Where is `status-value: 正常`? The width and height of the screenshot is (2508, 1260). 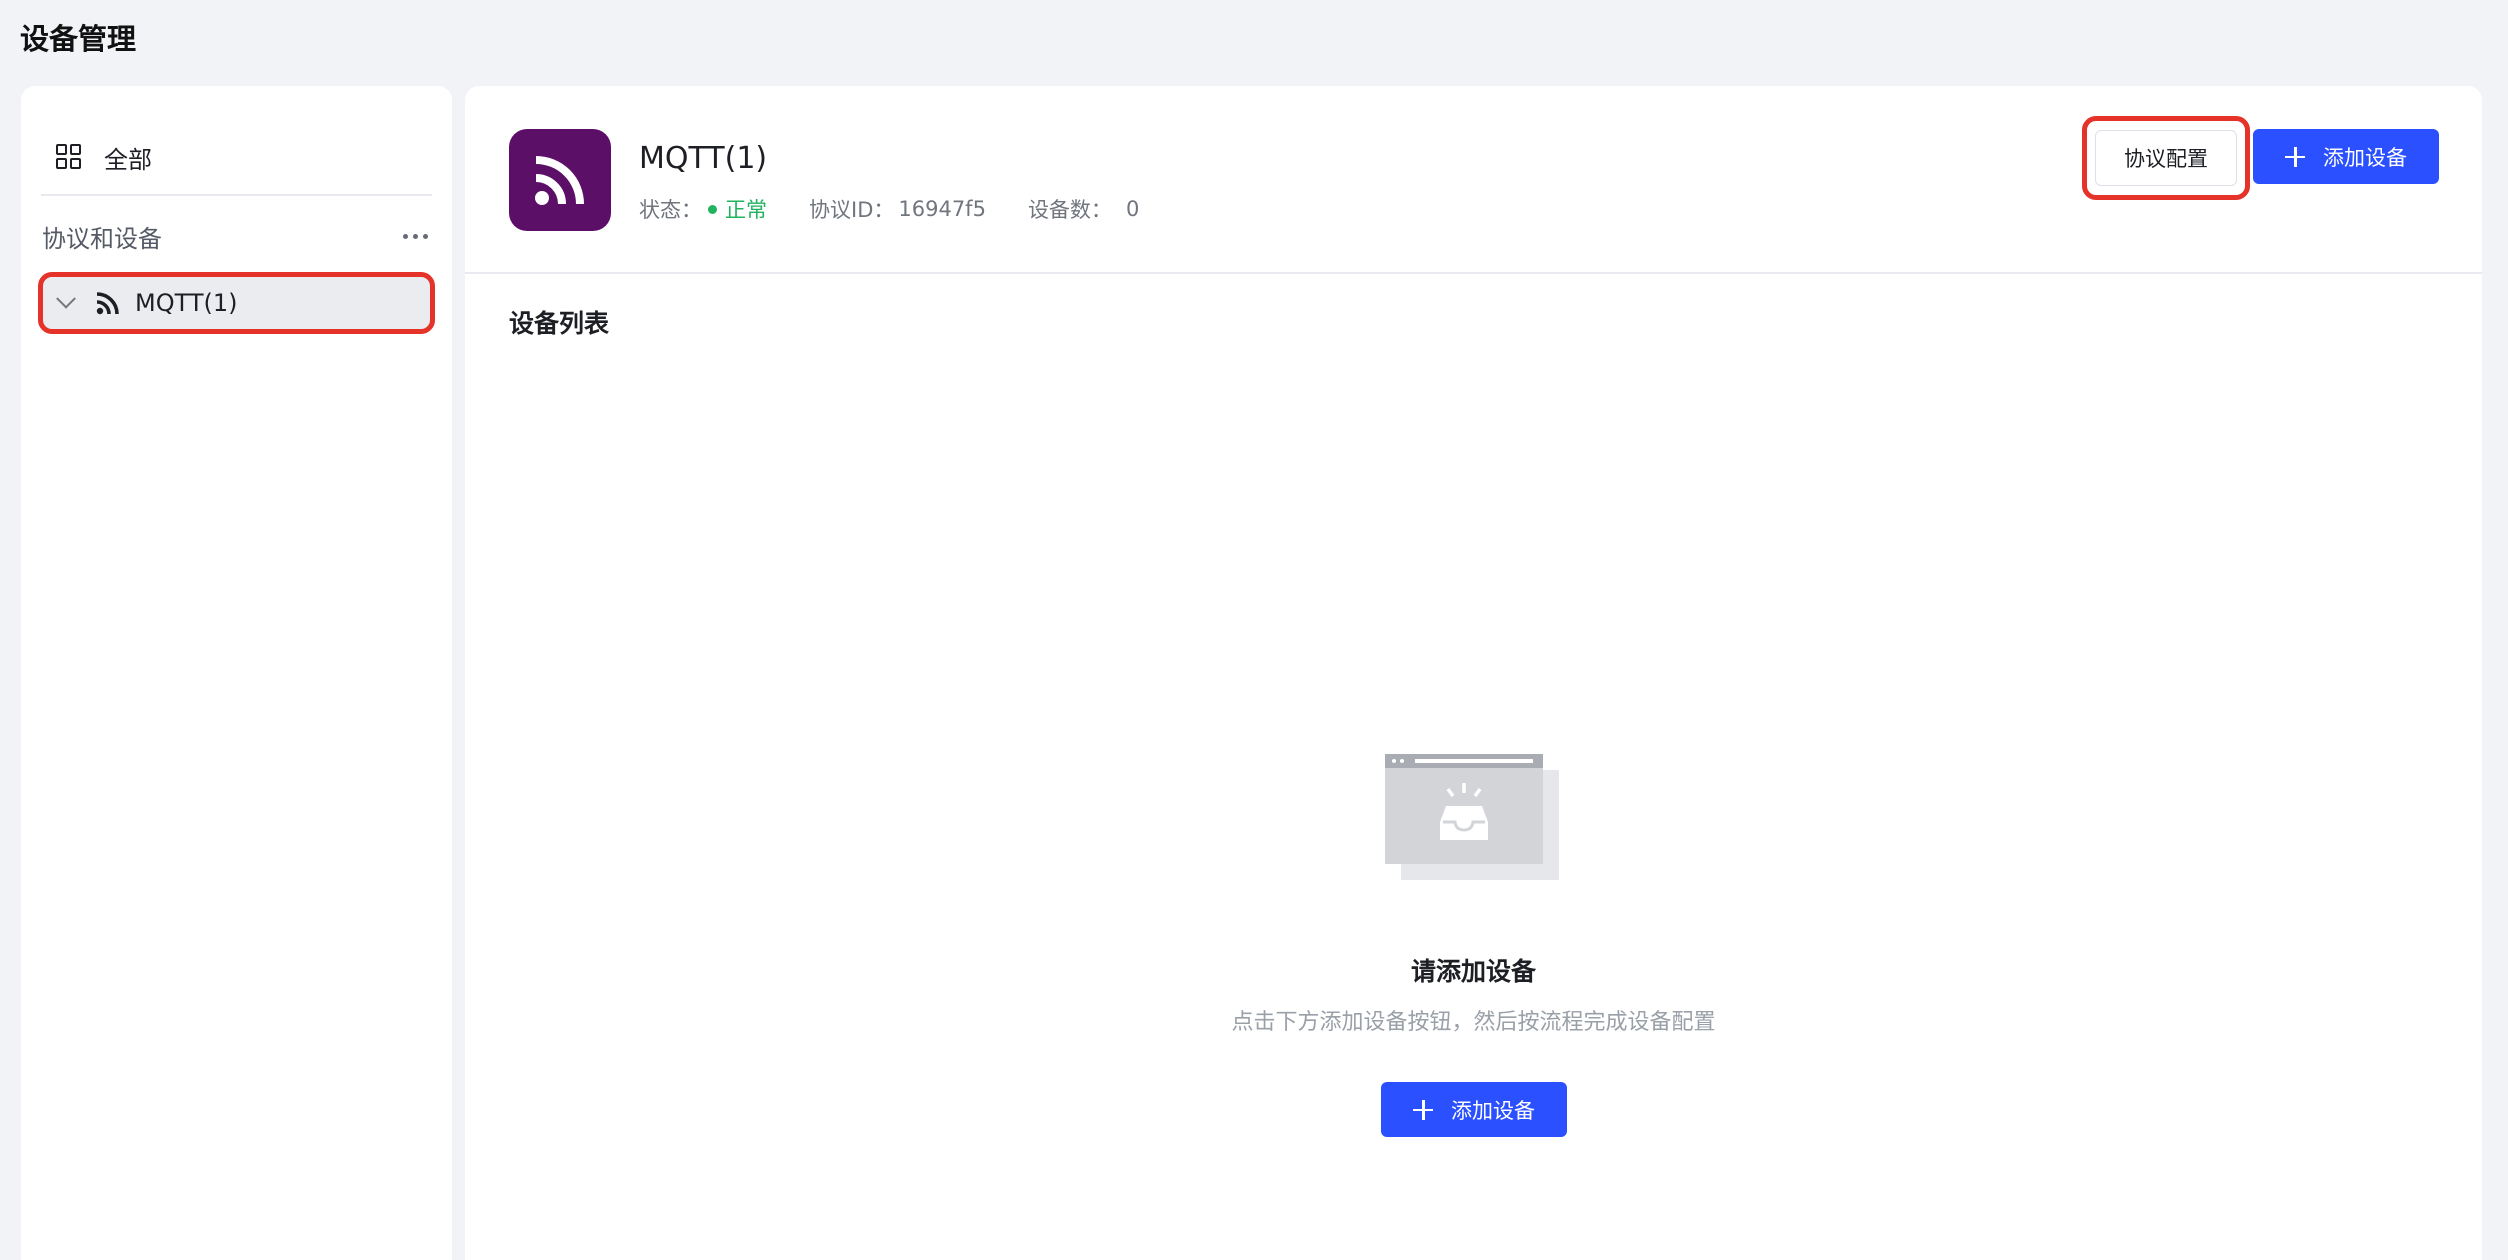 status-value: 正常 is located at coordinates (746, 210).